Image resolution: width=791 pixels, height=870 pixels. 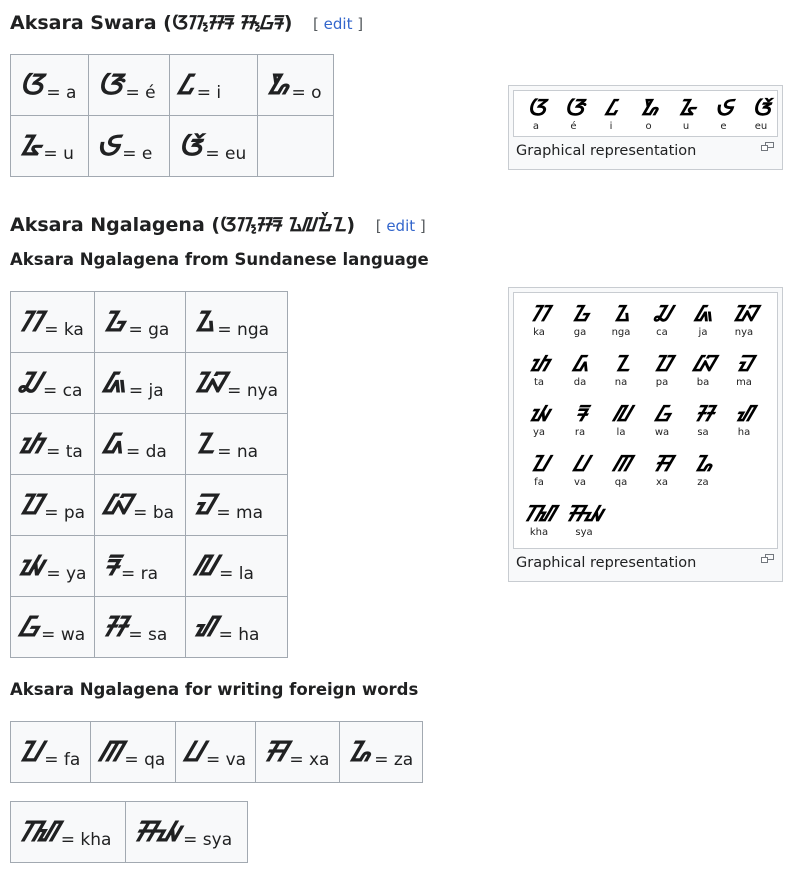 I want to click on figure-glyph: ᮊ, so click(x=539, y=314).